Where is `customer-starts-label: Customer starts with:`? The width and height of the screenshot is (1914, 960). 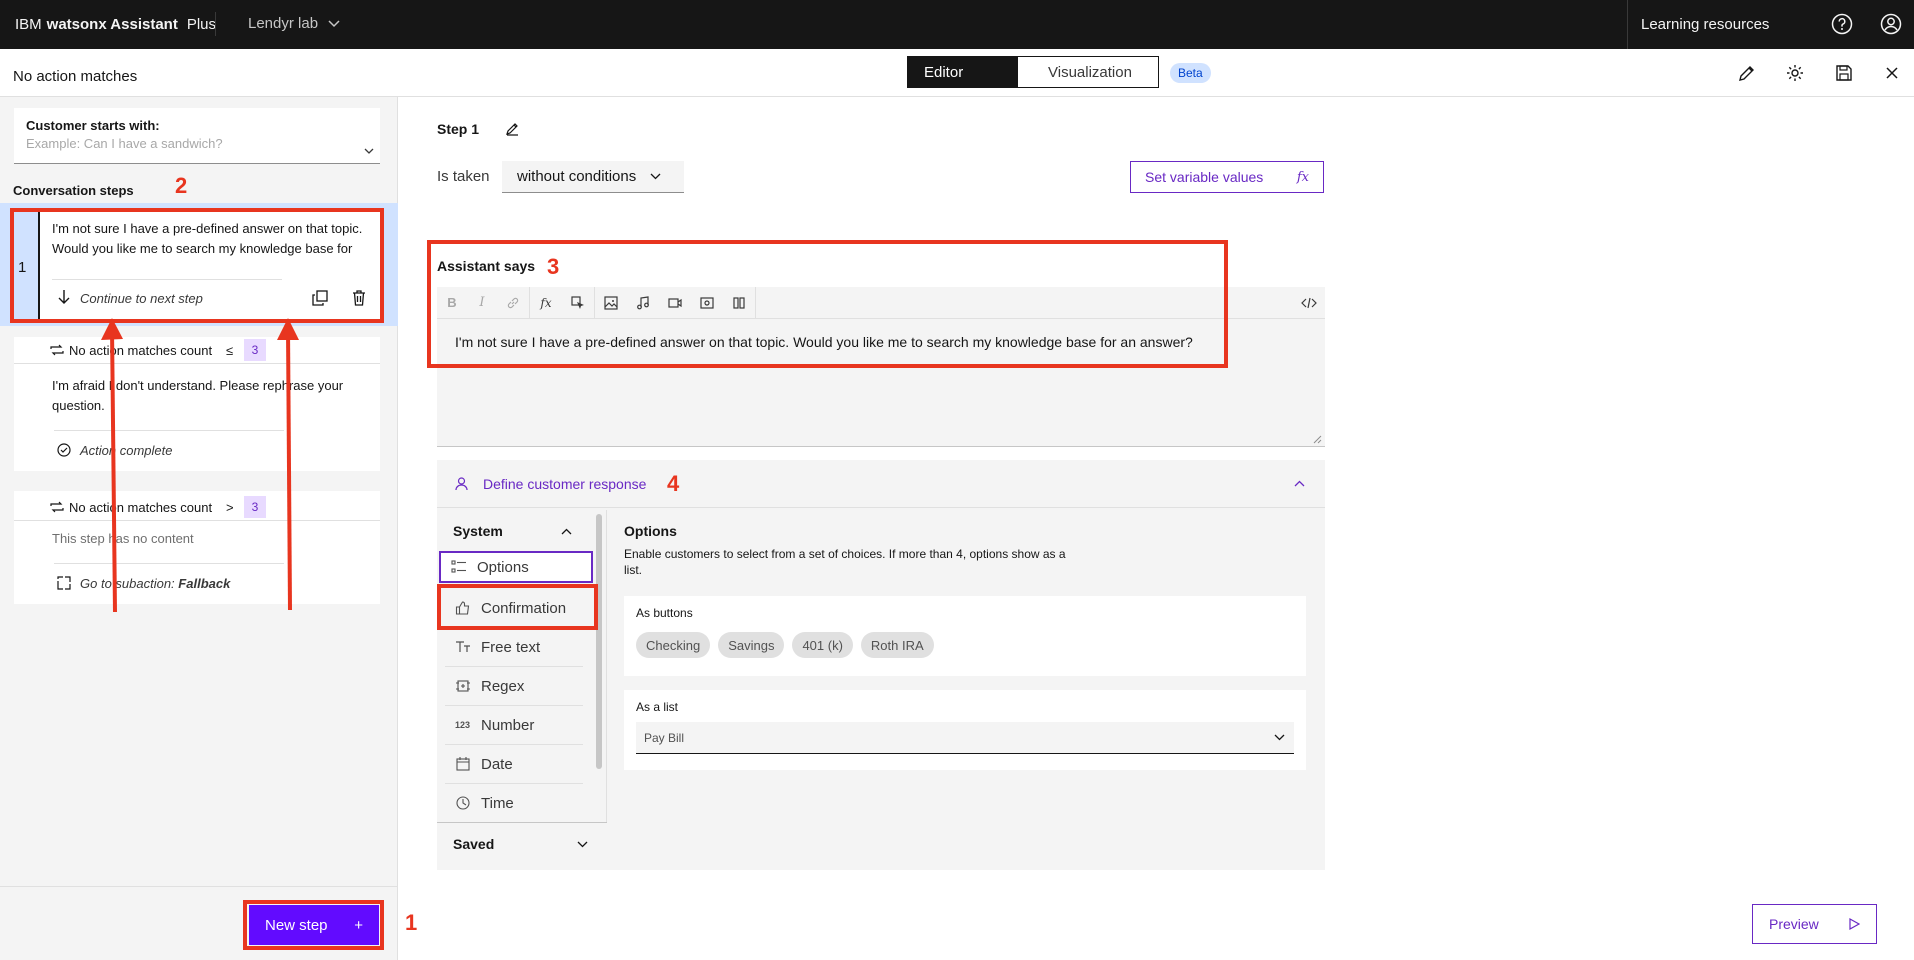
customer-starts-label: Customer starts with: is located at coordinates (93, 125).